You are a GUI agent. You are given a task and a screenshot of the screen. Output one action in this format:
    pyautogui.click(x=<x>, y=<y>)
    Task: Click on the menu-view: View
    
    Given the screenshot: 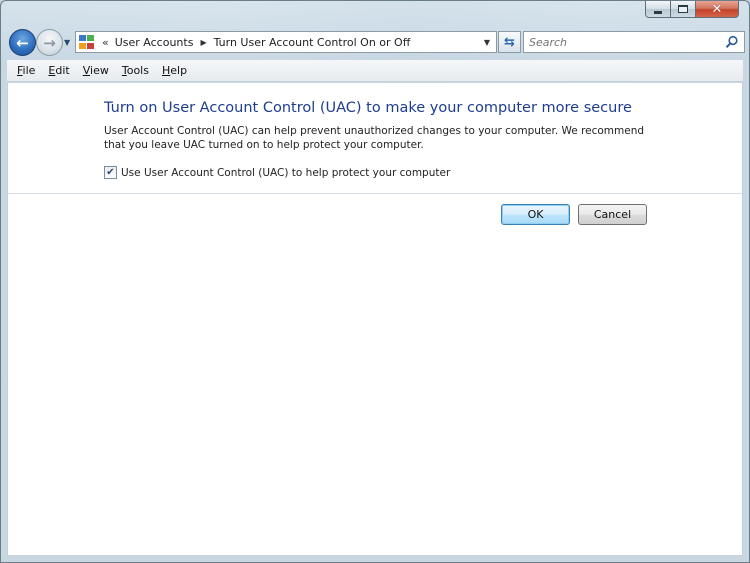 What is the action you would take?
    pyautogui.click(x=96, y=70)
    